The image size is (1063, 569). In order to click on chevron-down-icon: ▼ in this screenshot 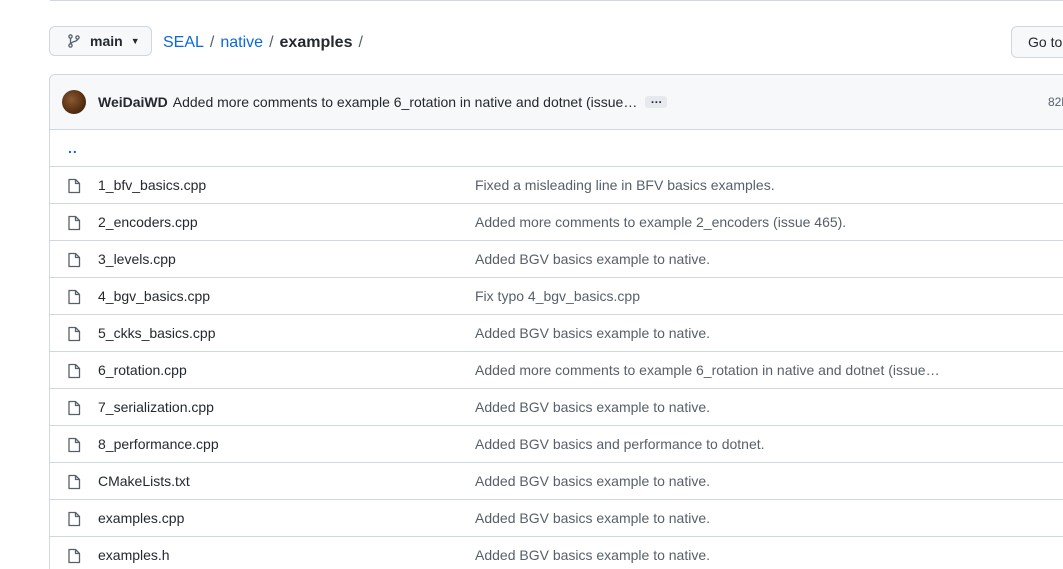, I will do `click(135, 41)`.